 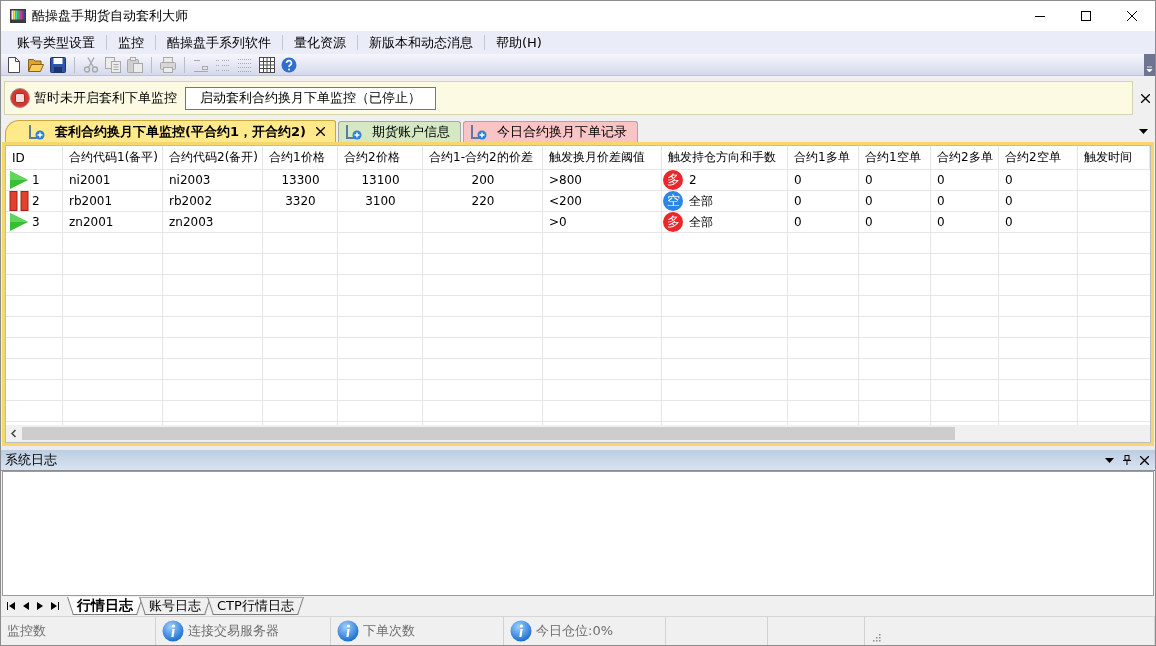 I want to click on table-cell-text: >0, so click(x=558, y=222).